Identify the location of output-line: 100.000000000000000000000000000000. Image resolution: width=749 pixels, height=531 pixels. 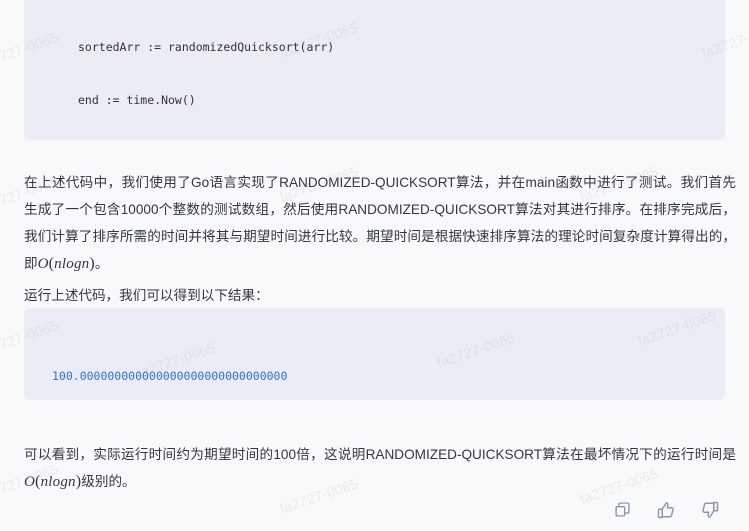
(374, 376).